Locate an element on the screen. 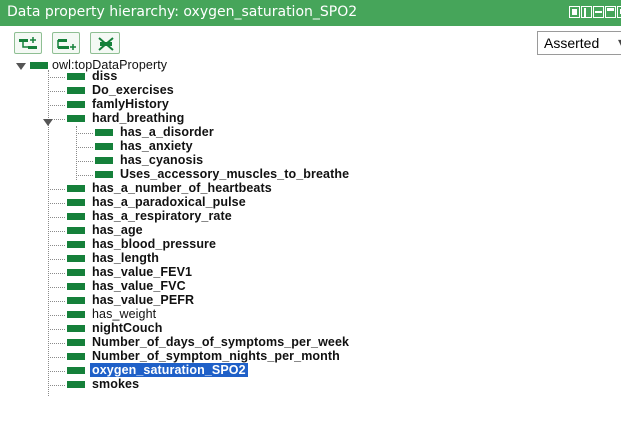 This screenshot has width=621, height=439. split-horizontal-icon is located at coordinates (598, 12).